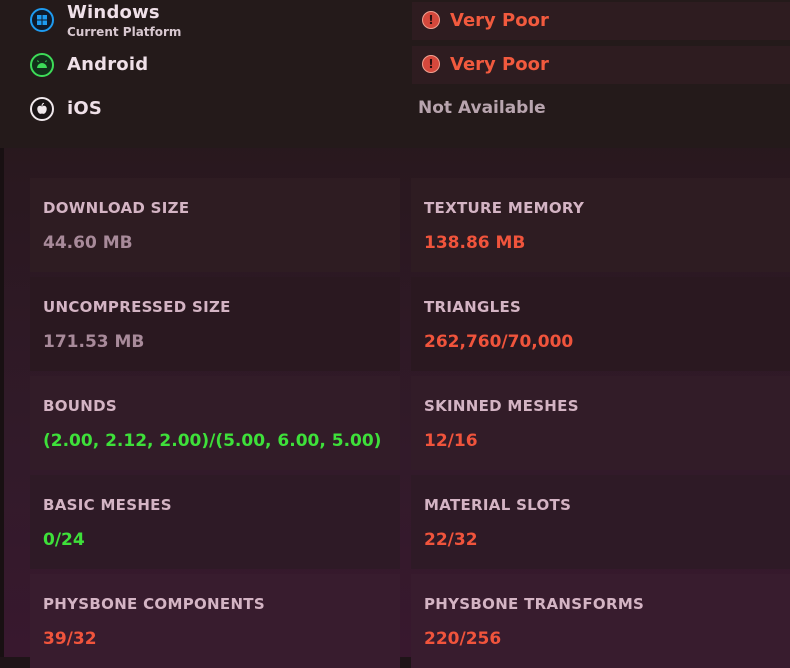 The image size is (790, 668). What do you see at coordinates (601, 21) in the screenshot?
I see `rating-box-windows: ! Very Poor` at bounding box center [601, 21].